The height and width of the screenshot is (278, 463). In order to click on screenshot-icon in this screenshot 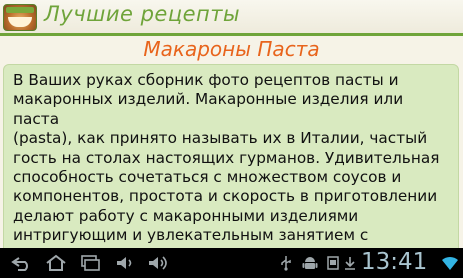, I will do `click(333, 265)`.